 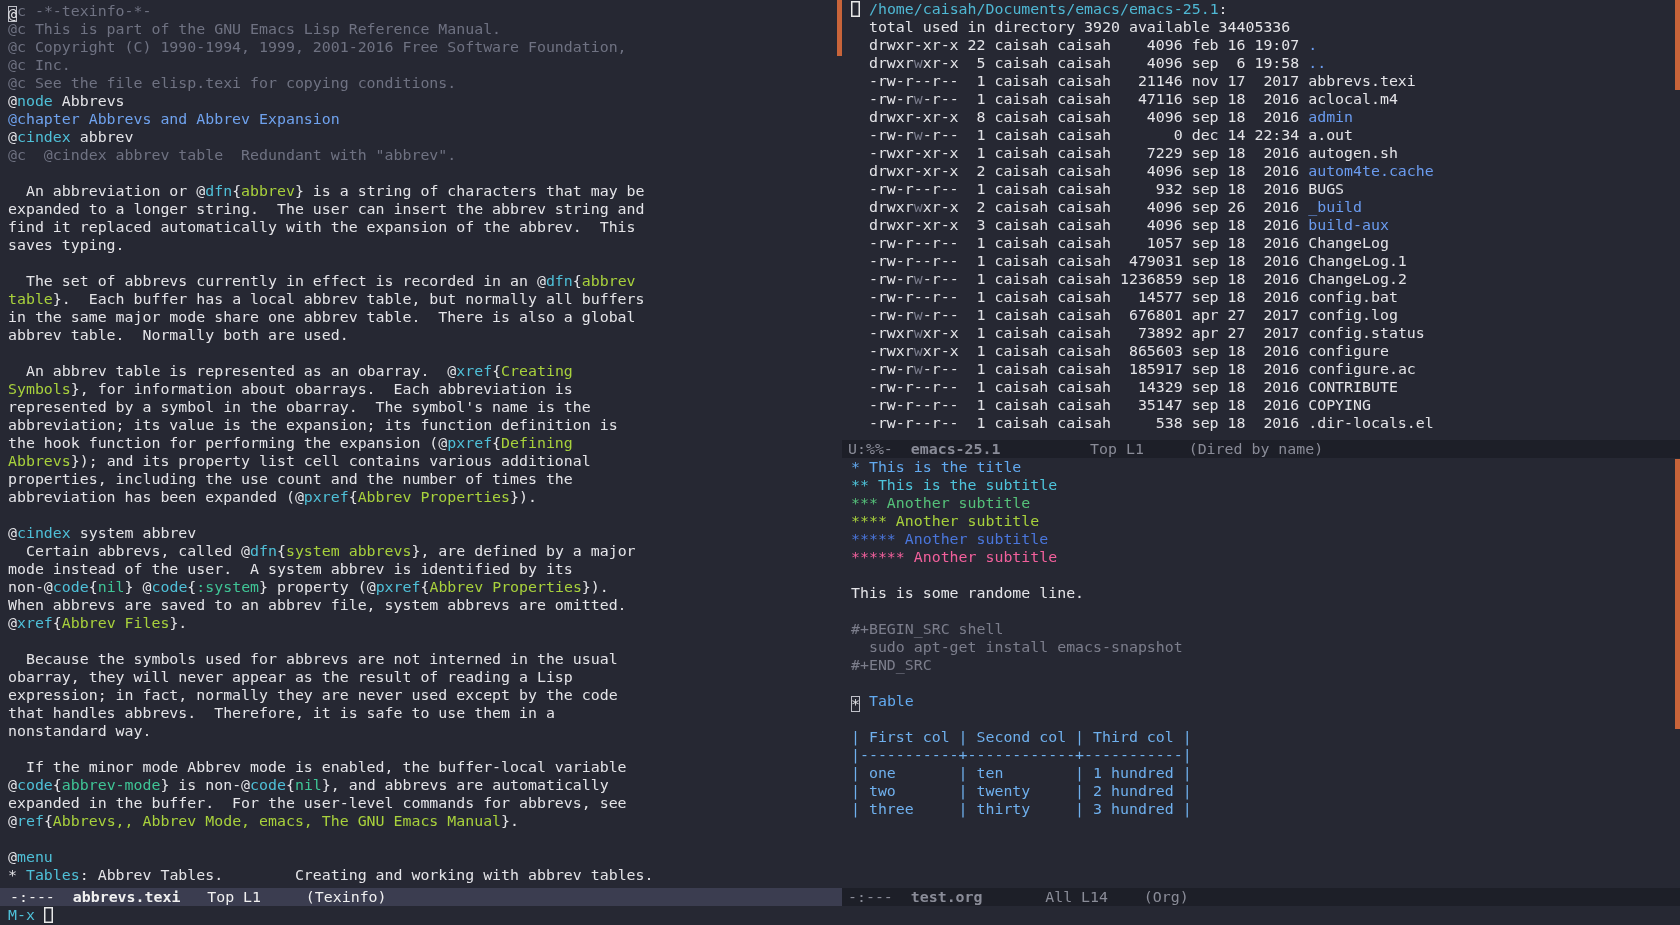 What do you see at coordinates (290, 479) in the screenshot?
I see `code-line: properties, including the use count and the number of times the` at bounding box center [290, 479].